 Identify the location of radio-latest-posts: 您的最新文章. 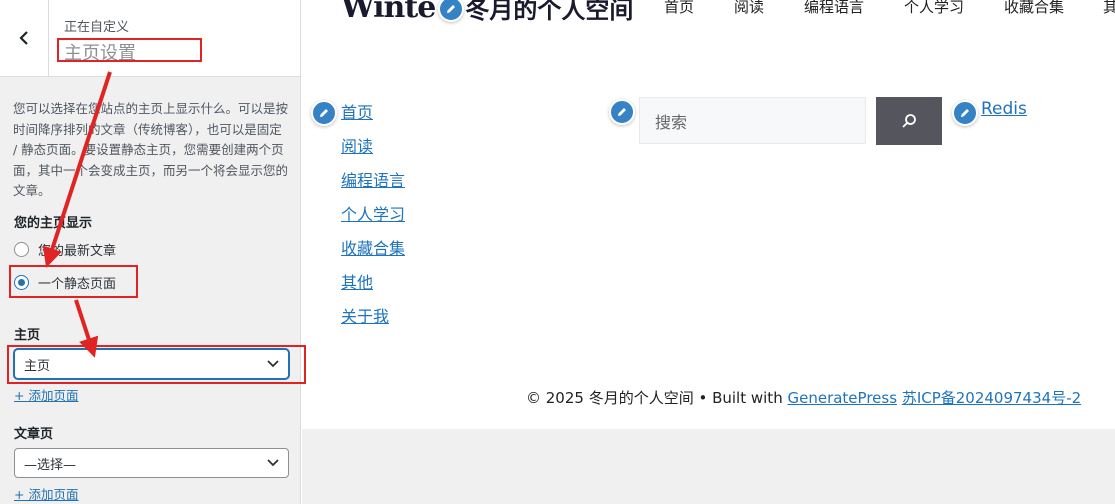
(65, 249).